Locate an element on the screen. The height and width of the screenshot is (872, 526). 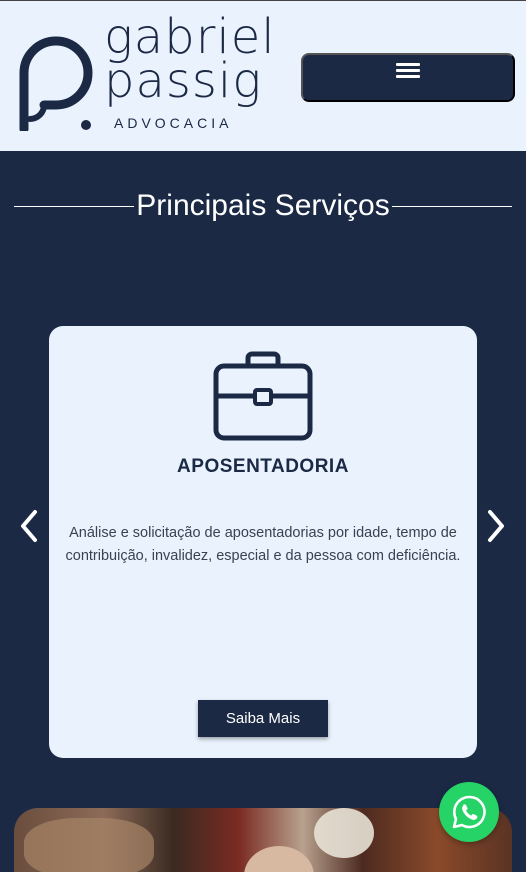
chevron-right-icon is located at coordinates (496, 526).